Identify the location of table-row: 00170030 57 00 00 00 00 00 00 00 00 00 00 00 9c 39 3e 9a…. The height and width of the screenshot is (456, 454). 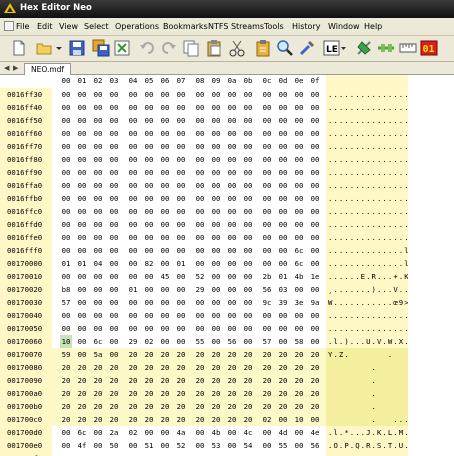
(227, 302).